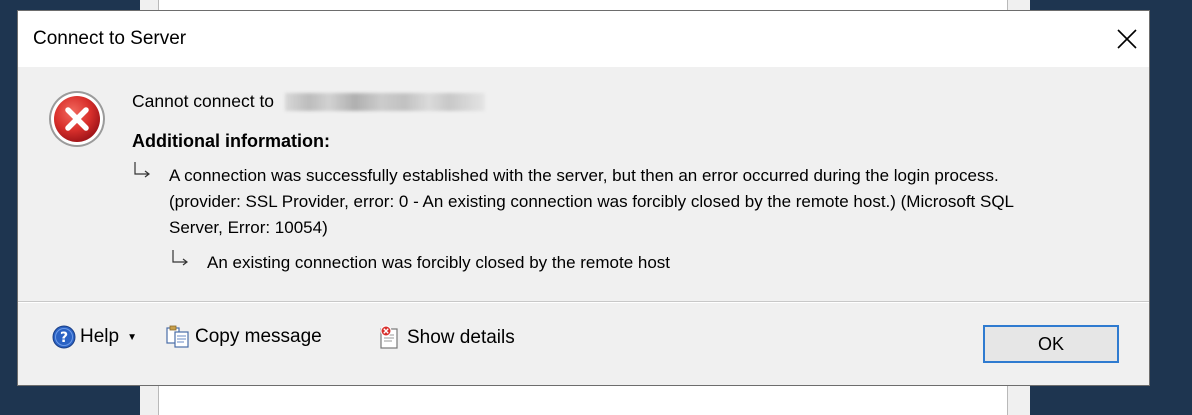 The width and height of the screenshot is (1192, 415). Describe the element at coordinates (203, 101) in the screenshot. I see `cannot-connect-label: Cannot connect to` at that location.